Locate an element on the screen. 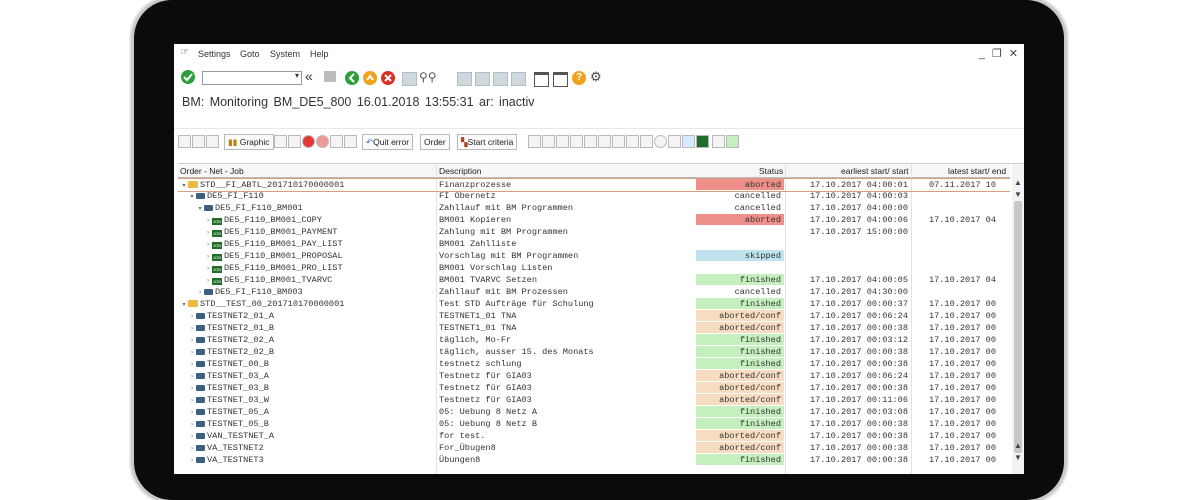  graphic-button: ▮▮ Graphic is located at coordinates (249, 142).